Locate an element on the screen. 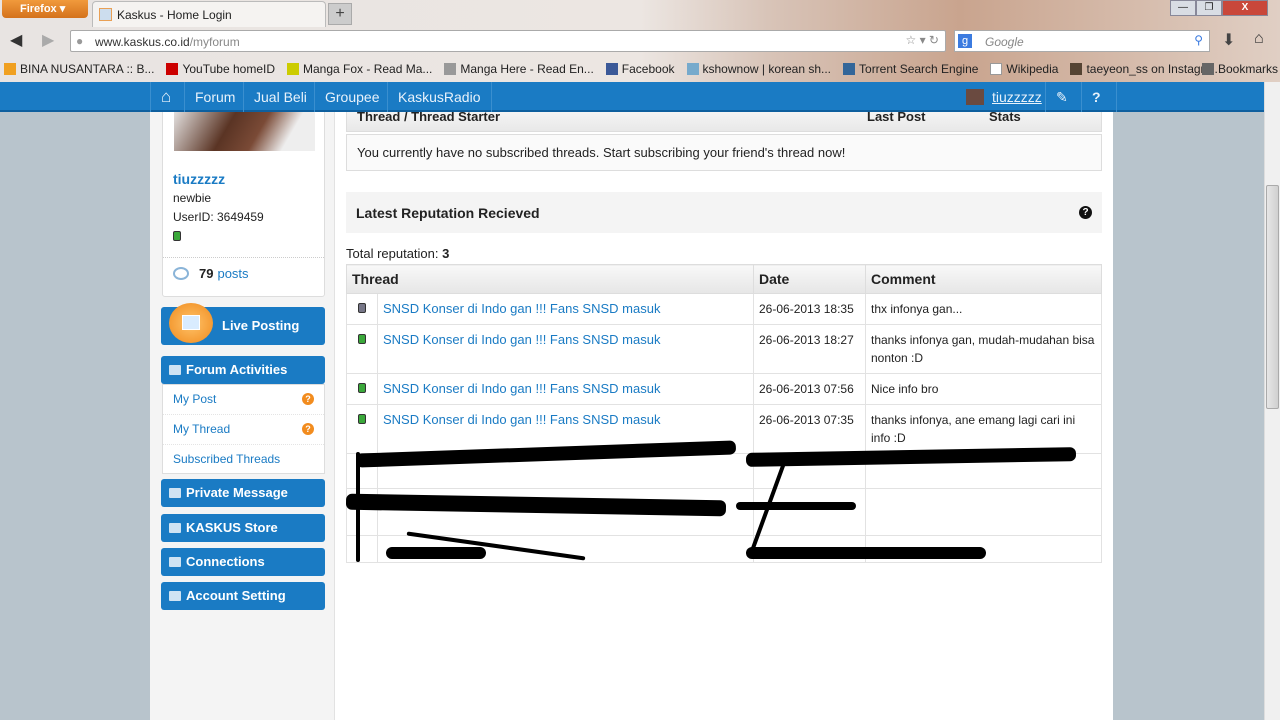 The image size is (1280, 720). live-posting-button: Live Posting is located at coordinates (243, 324).